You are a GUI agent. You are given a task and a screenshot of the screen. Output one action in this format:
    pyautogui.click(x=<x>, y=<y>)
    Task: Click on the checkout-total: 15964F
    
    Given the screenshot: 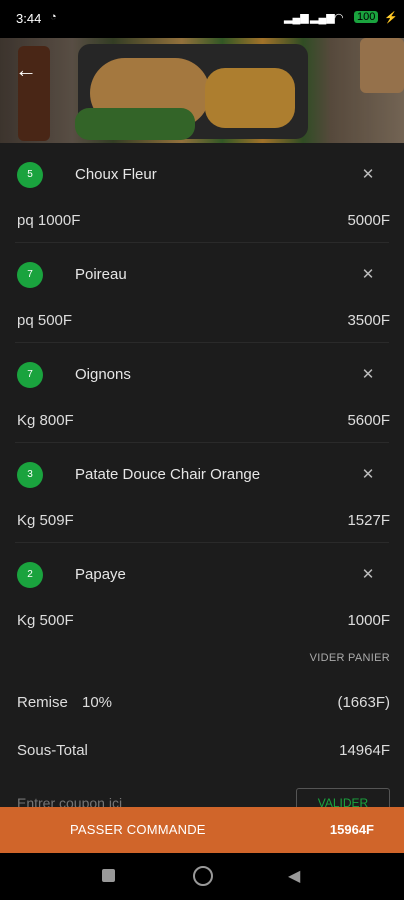 What is the action you would take?
    pyautogui.click(x=351, y=829)
    